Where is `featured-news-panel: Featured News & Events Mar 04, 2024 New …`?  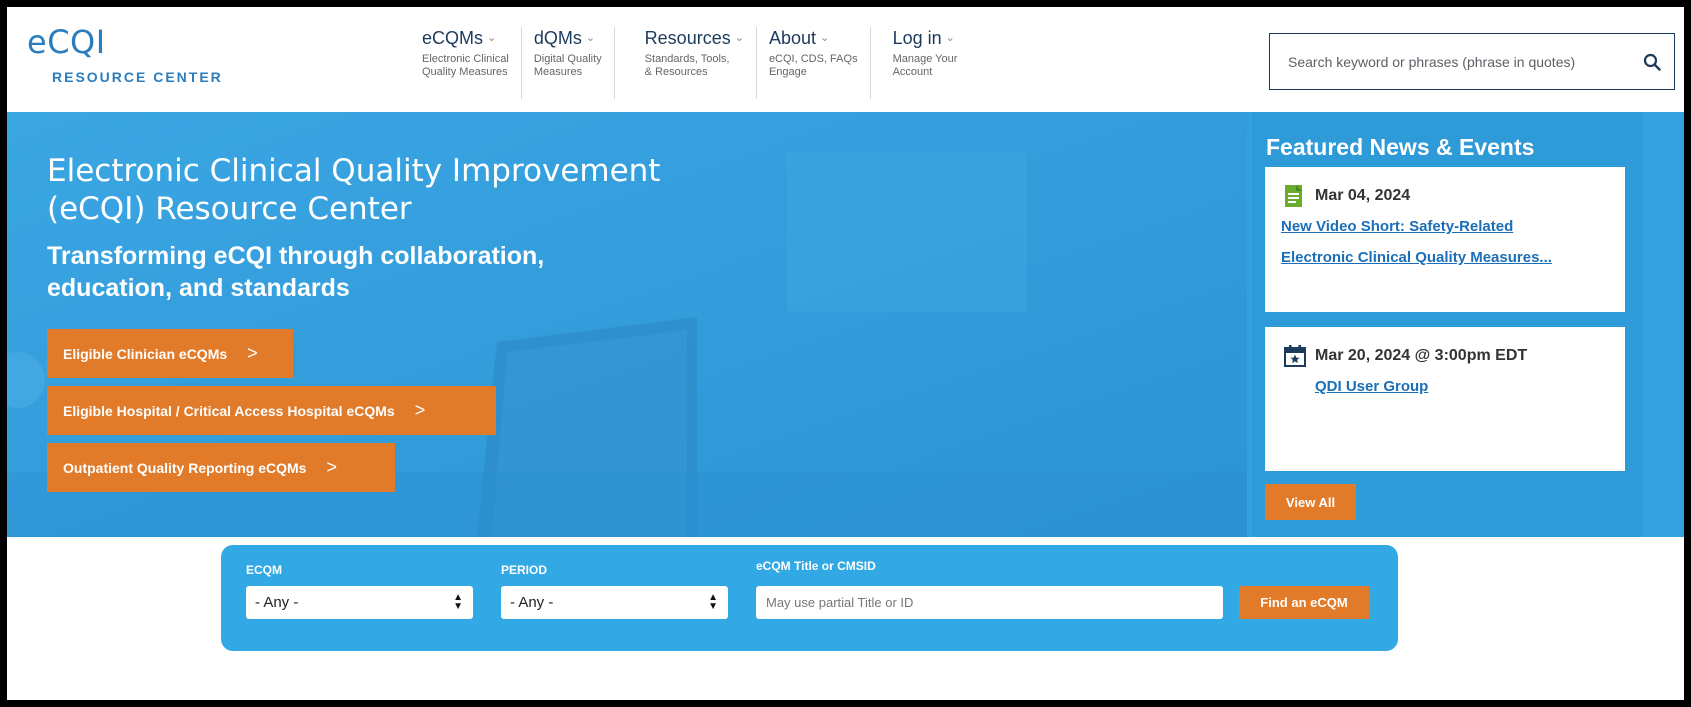
featured-news-panel: Featured News & Events Mar 04, 2024 New … is located at coordinates (1447, 324).